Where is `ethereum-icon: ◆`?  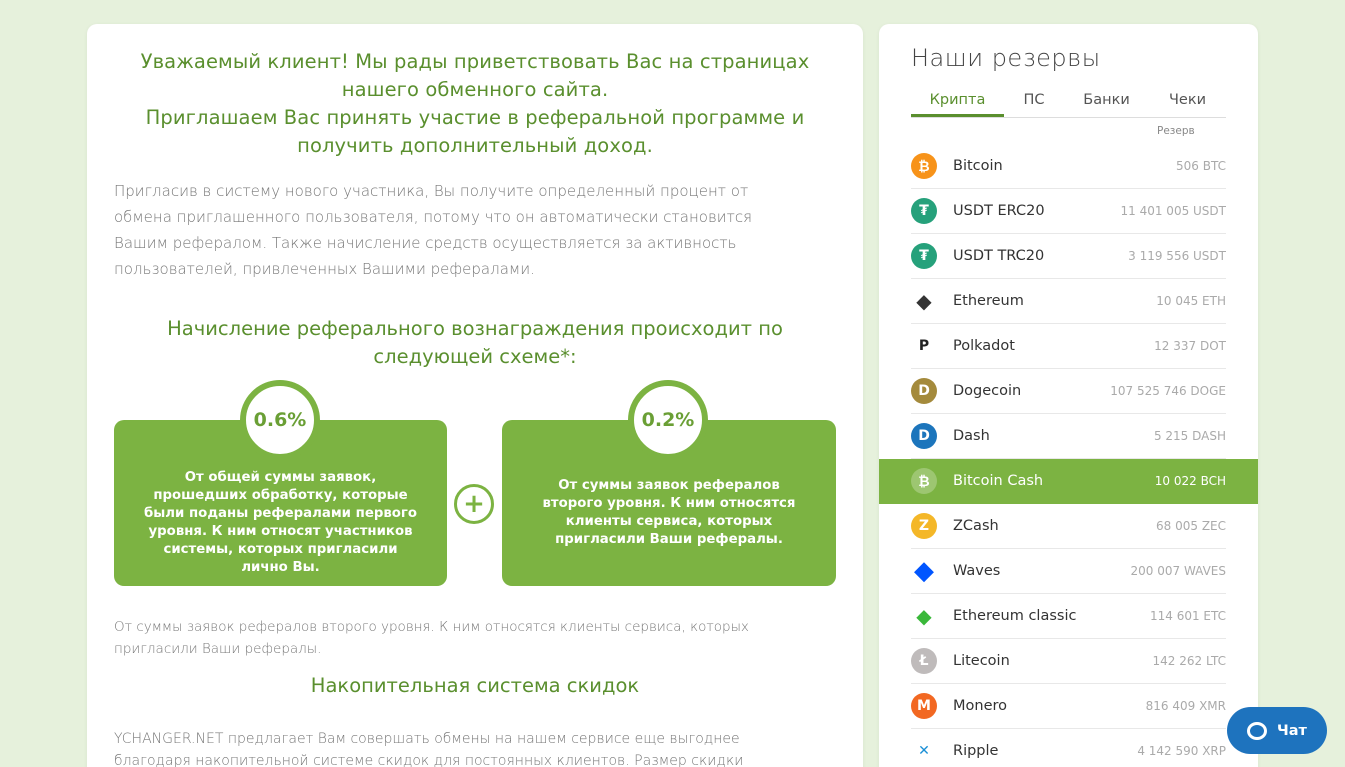
ethereum-icon: ◆ is located at coordinates (924, 301).